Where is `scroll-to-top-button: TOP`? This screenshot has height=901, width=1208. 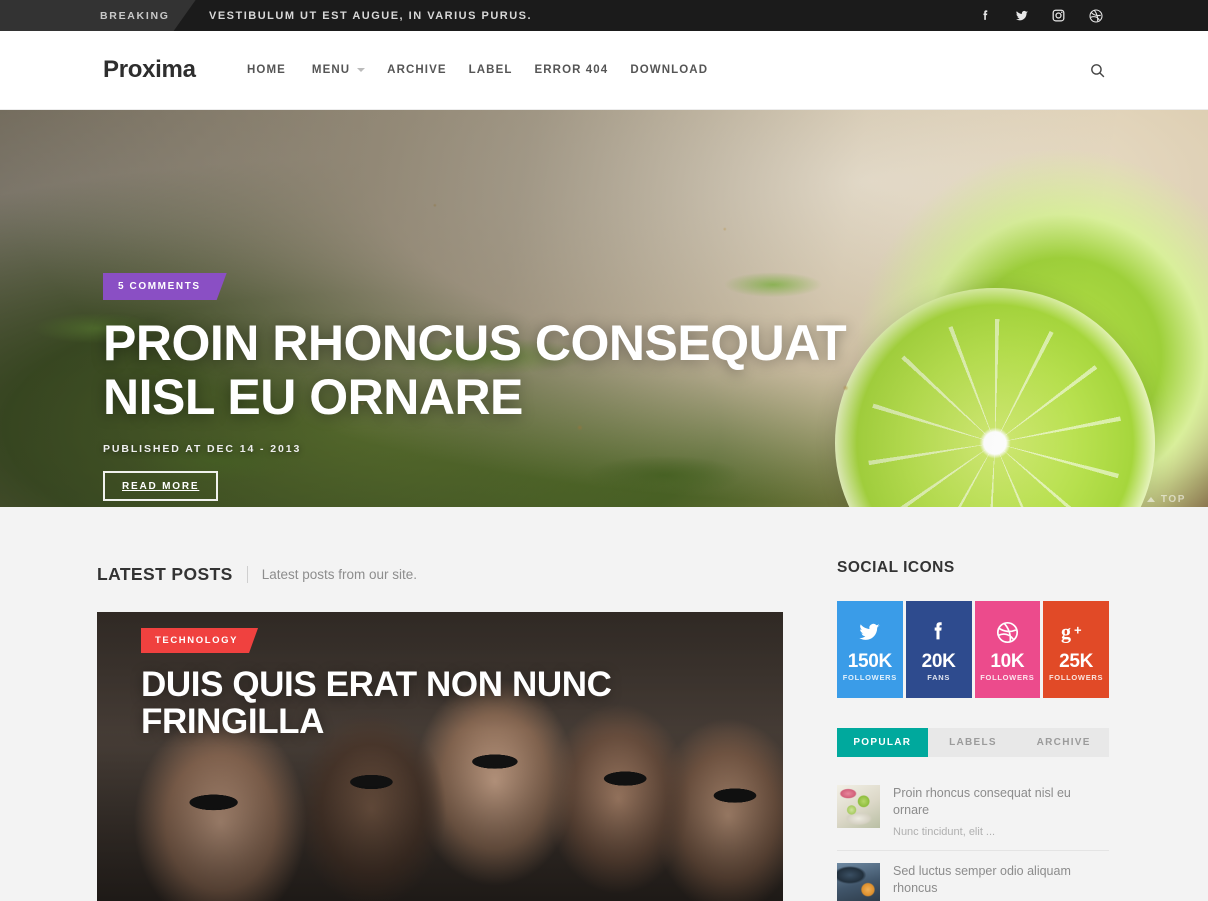
scroll-to-top-button: TOP is located at coordinates (1166, 499).